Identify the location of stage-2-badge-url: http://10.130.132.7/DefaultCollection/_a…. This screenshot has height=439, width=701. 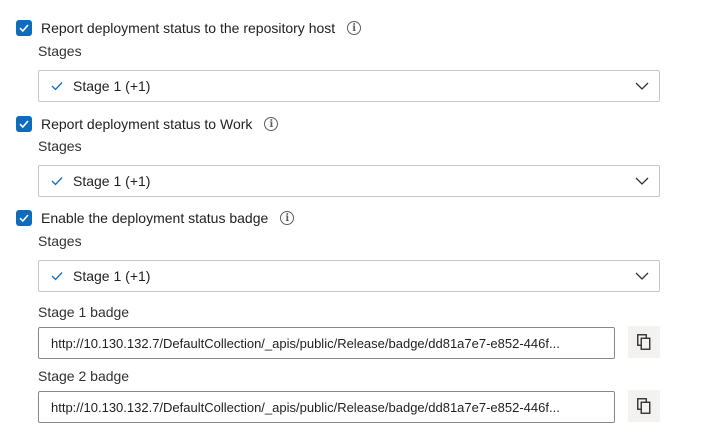
(305, 407).